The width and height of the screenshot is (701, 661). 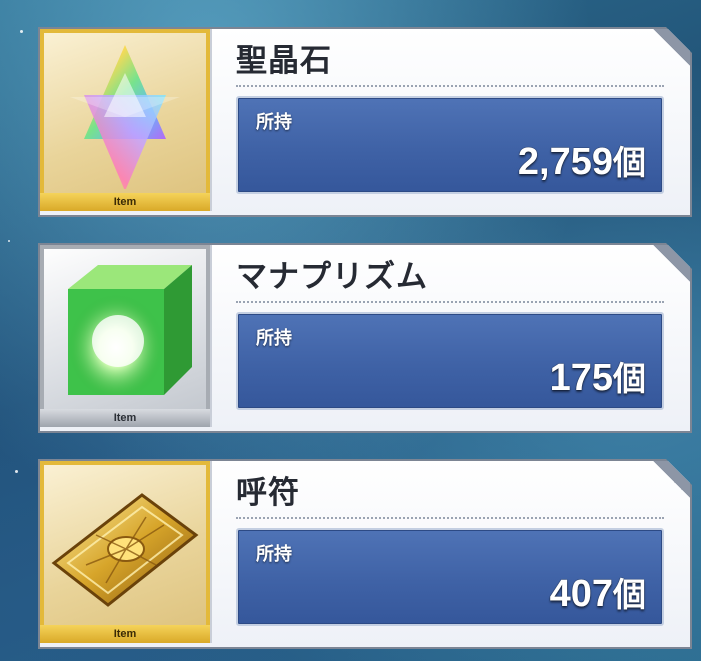 I want to click on owned-panel: 所持 175個, so click(x=450, y=361).